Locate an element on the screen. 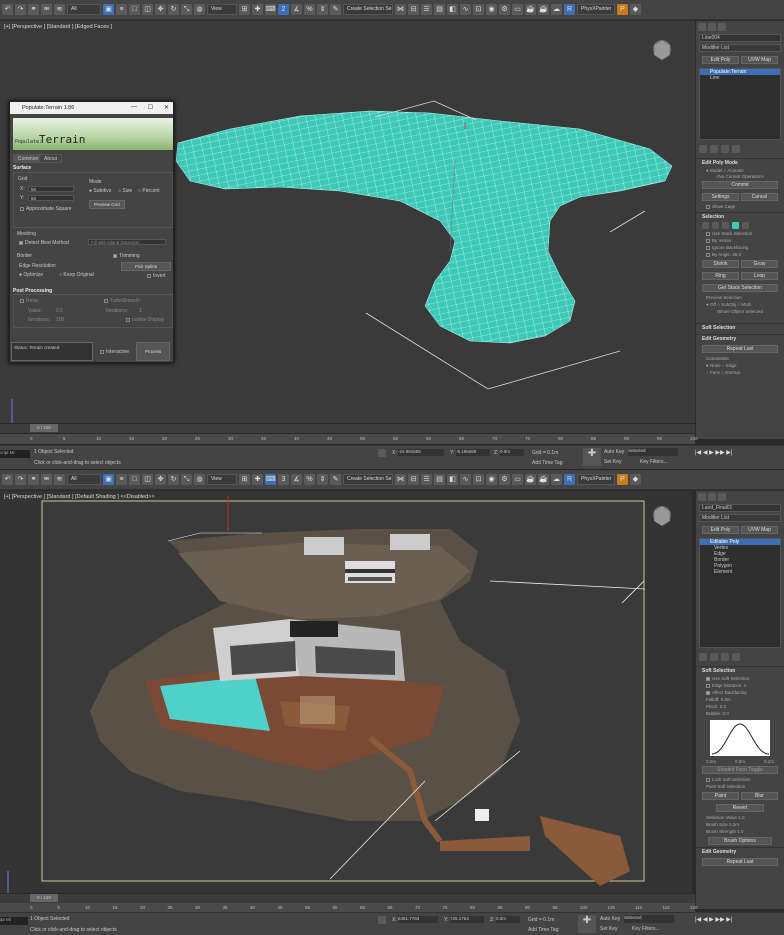  selection-value-value: 1.0 is located at coordinates (741, 817).